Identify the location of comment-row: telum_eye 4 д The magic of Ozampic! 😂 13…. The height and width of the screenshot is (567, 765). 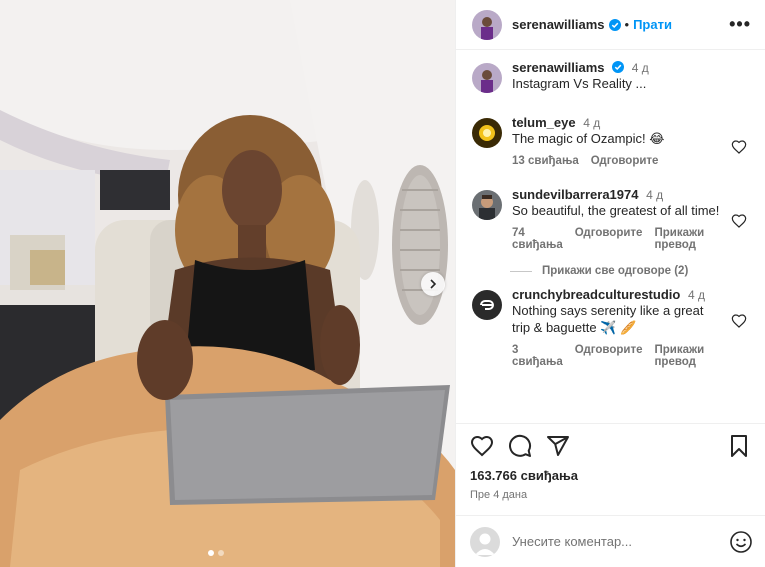
(610, 141).